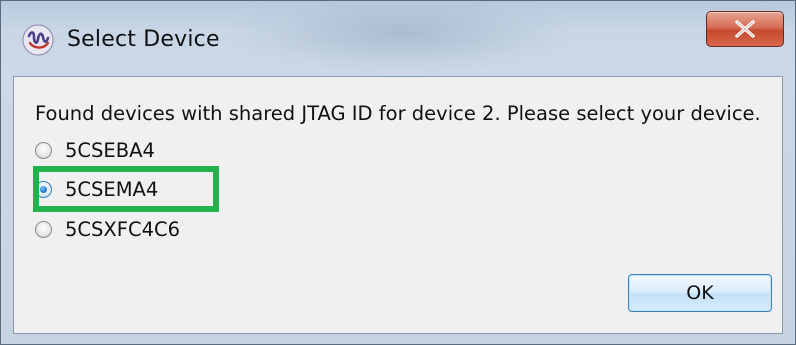 This screenshot has height=345, width=796. I want to click on device-option-5cseba4: 5CSEBA4, so click(95, 150).